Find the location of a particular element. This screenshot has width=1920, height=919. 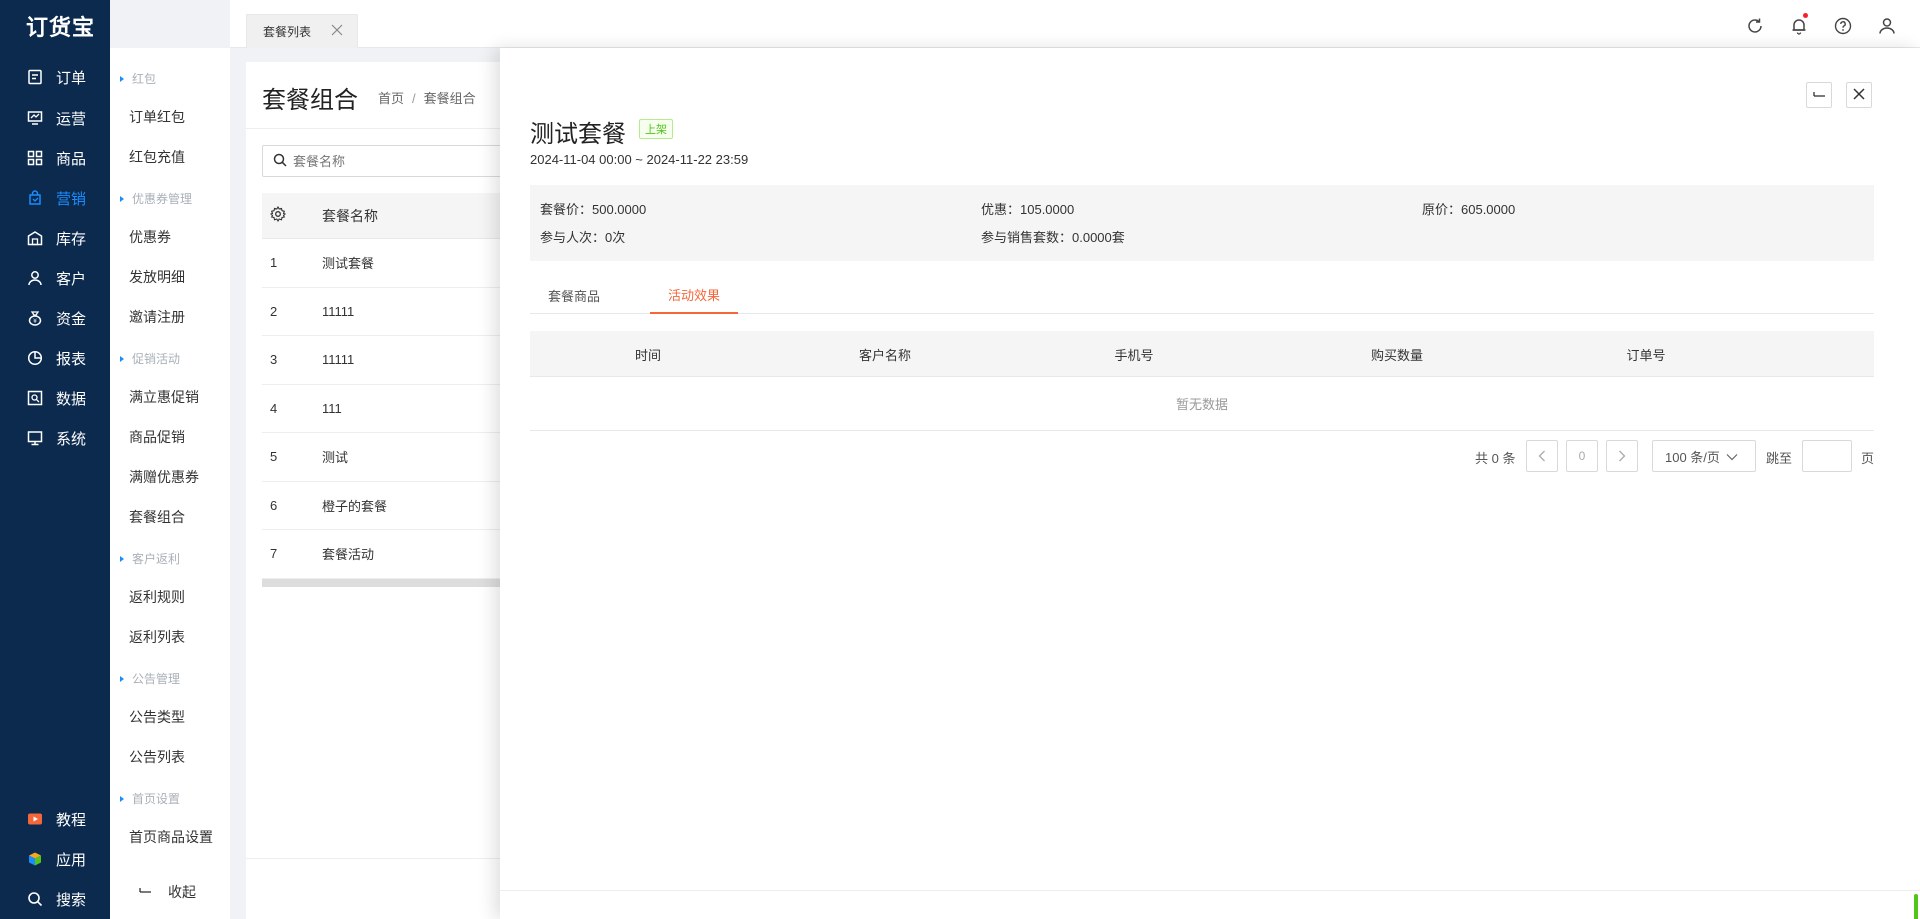

pagination-total: 共 0 条 is located at coordinates (1495, 458).